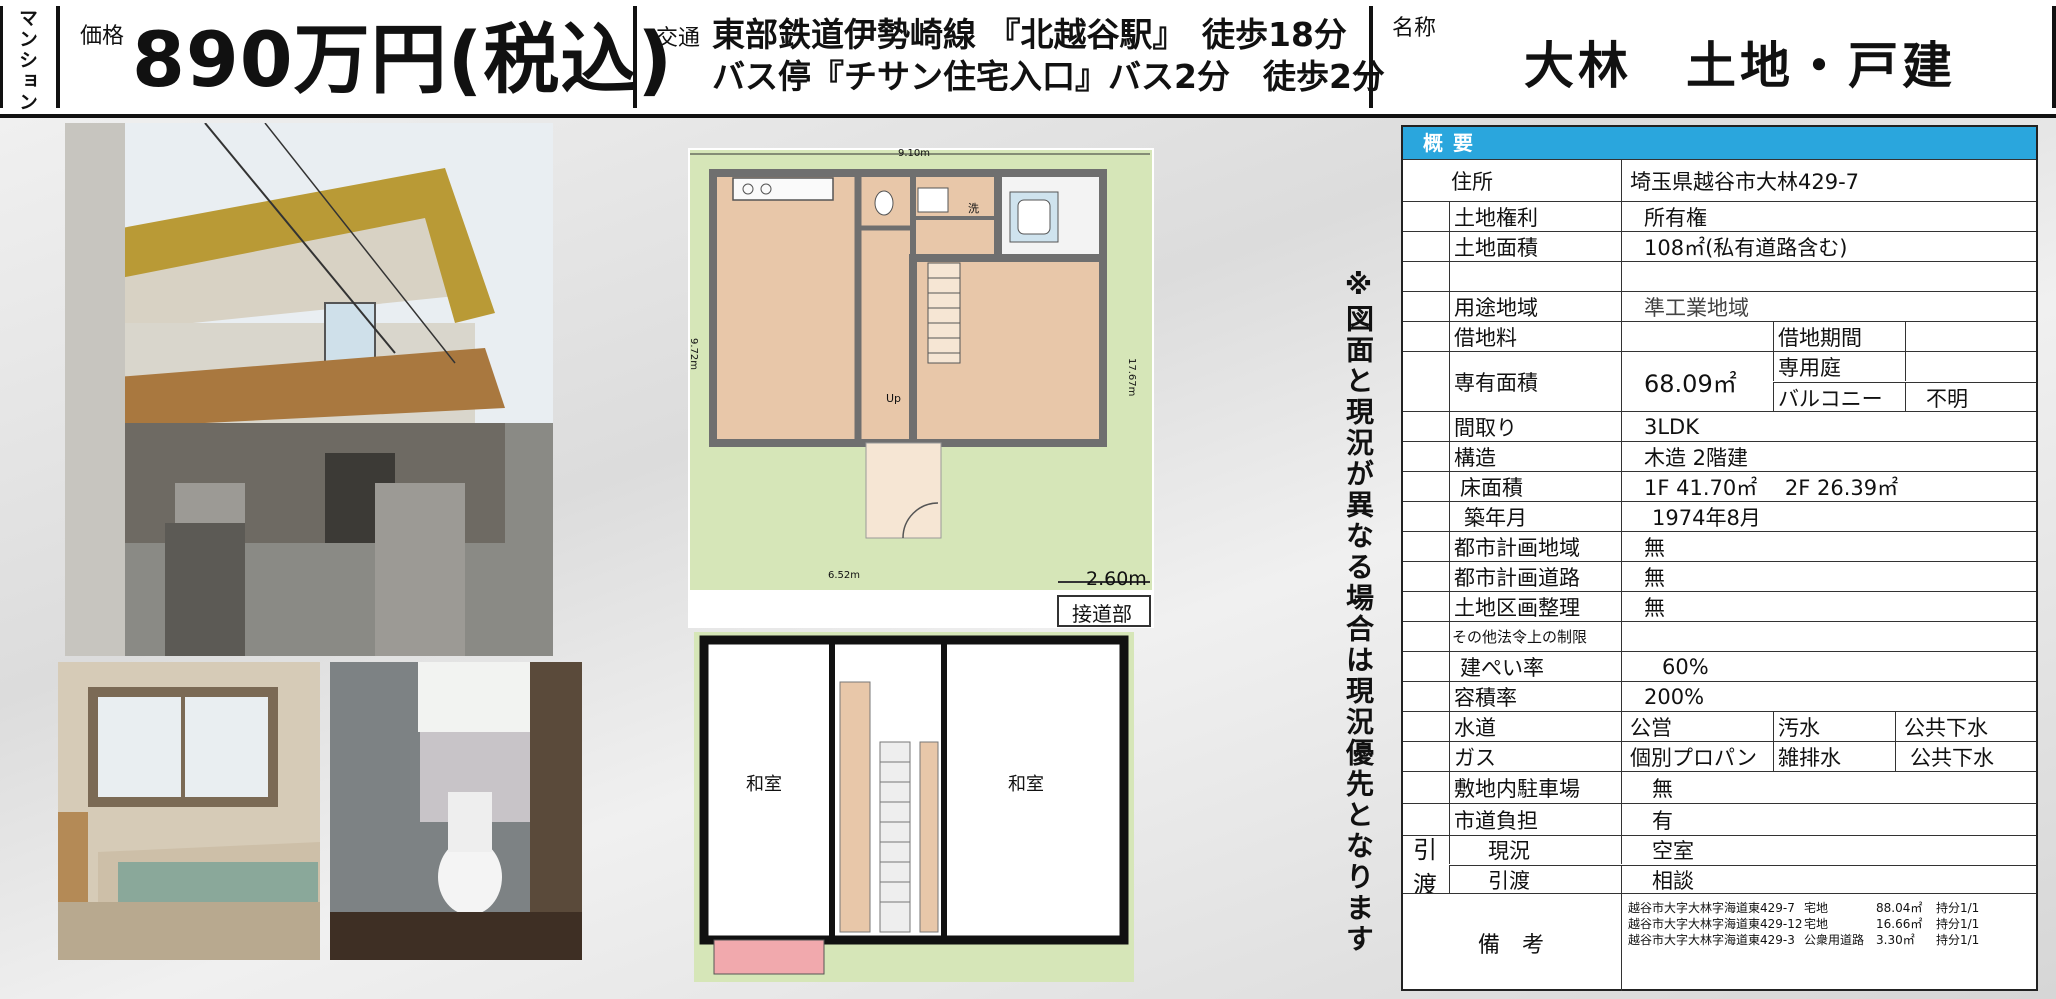 The width and height of the screenshot is (2056, 999). I want to click on property-name: 大林 土地・戸建, so click(1740, 66).